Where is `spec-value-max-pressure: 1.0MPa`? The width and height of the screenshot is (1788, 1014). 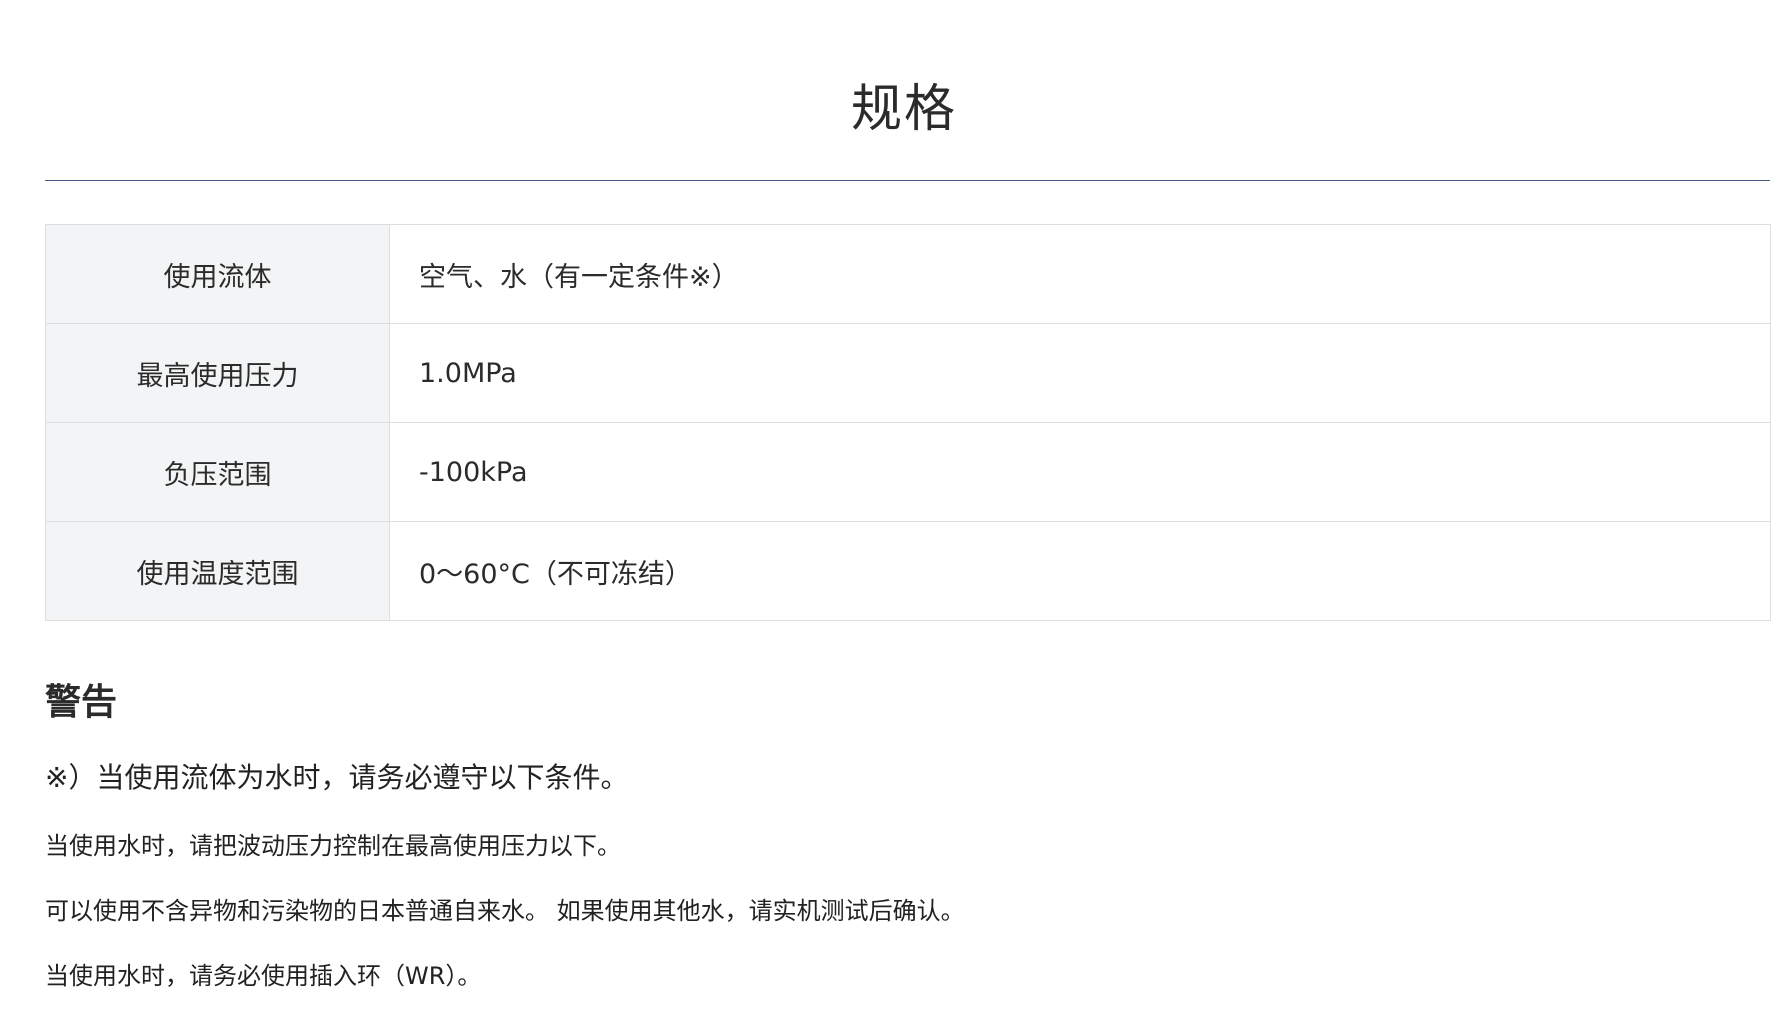 spec-value-max-pressure: 1.0MPa is located at coordinates (1080, 373).